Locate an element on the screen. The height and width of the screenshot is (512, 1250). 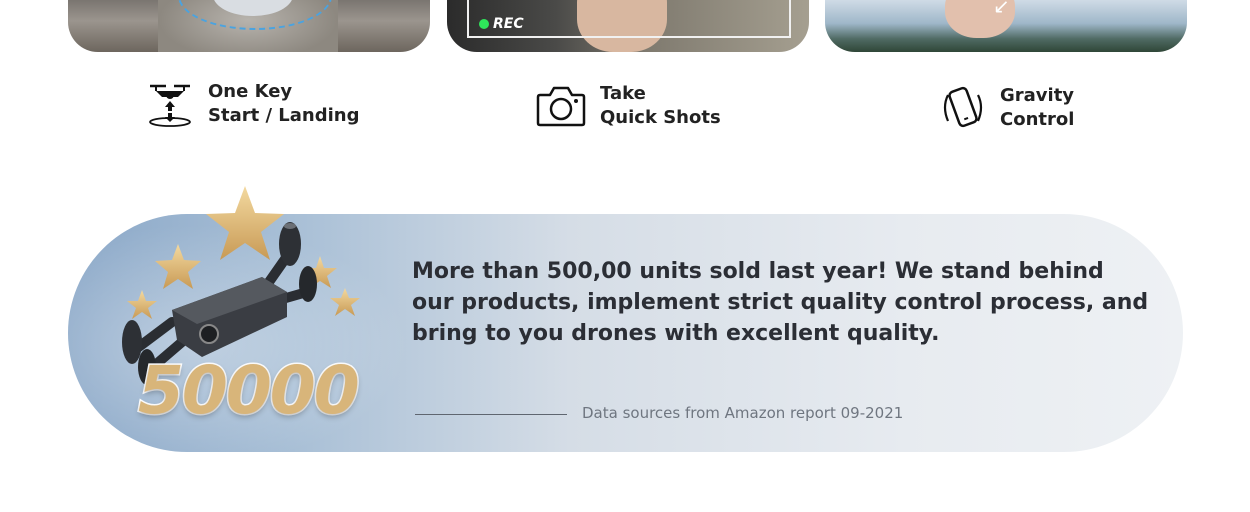
rec-indicator: REC is located at coordinates (501, 24).